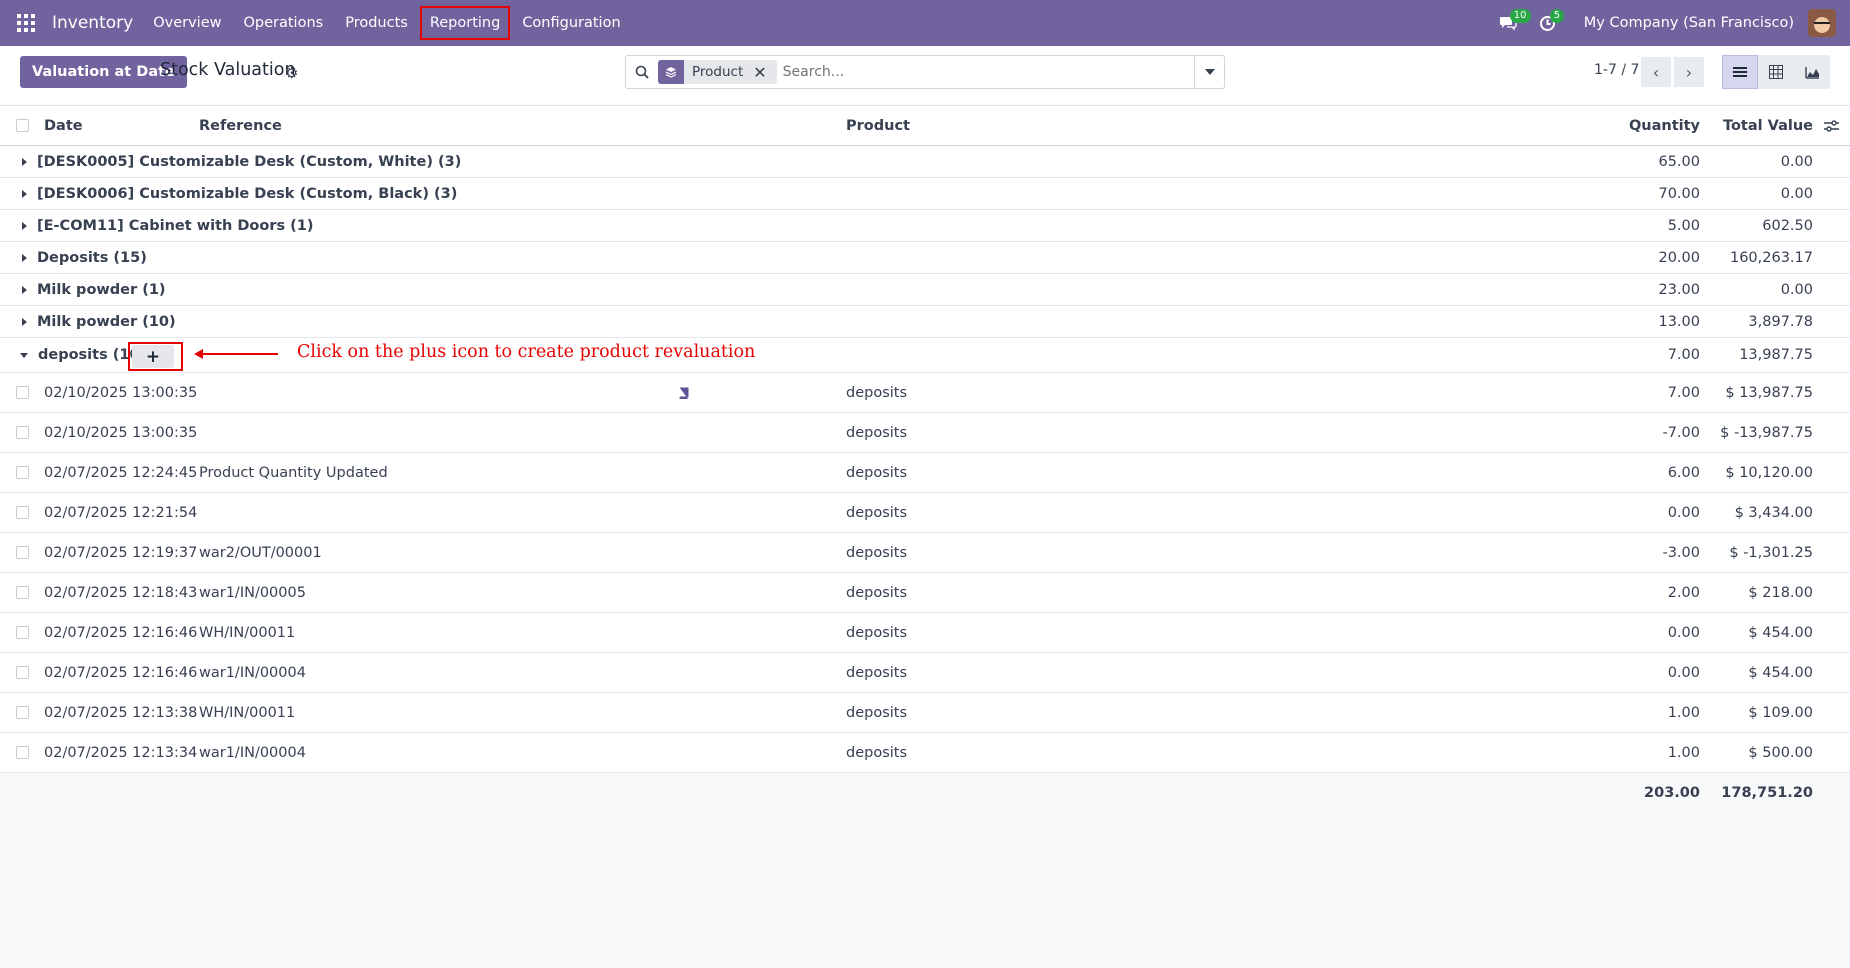 The height and width of the screenshot is (968, 1850). What do you see at coordinates (1769, 392) in the screenshot?
I see `row-total: $ 13,987.75` at bounding box center [1769, 392].